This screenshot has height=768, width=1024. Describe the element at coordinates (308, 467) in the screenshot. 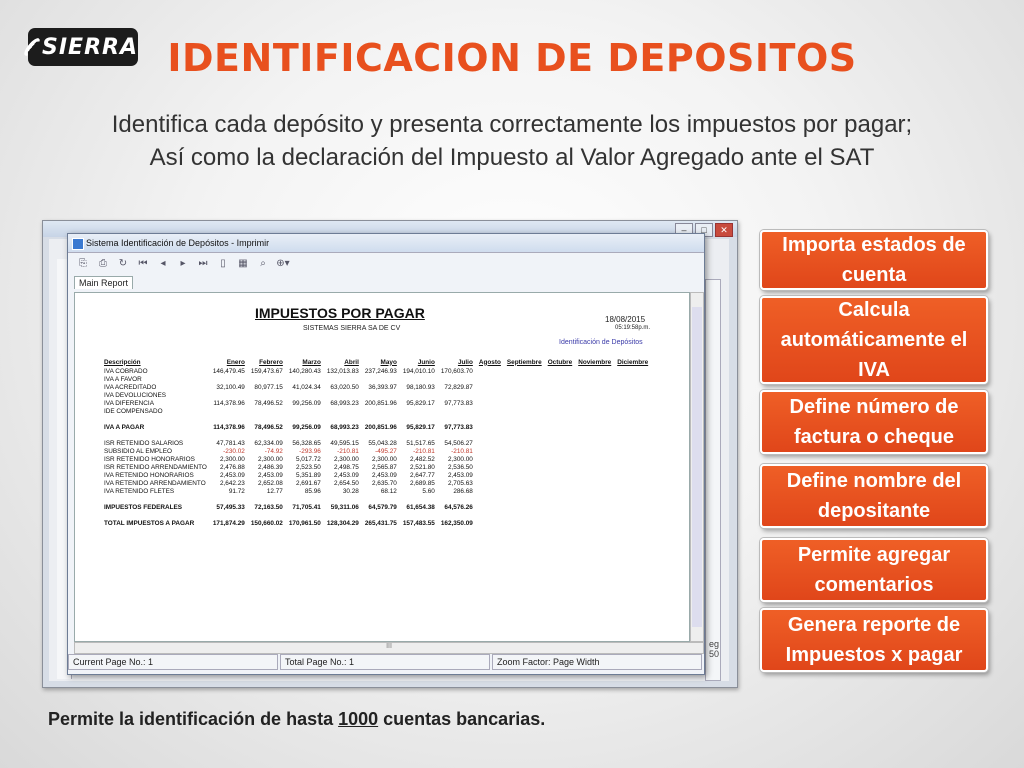

I see `cell-value: 2,523.50` at that location.